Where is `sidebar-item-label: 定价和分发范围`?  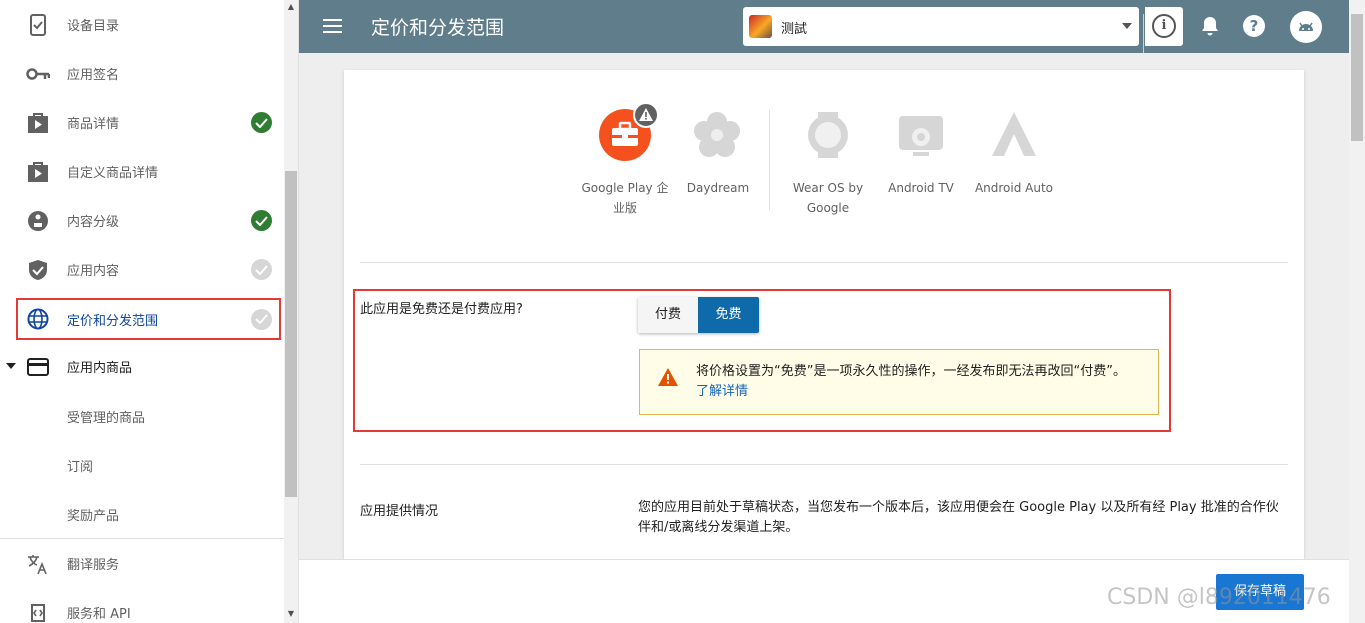 sidebar-item-label: 定价和分发范围 is located at coordinates (113, 321).